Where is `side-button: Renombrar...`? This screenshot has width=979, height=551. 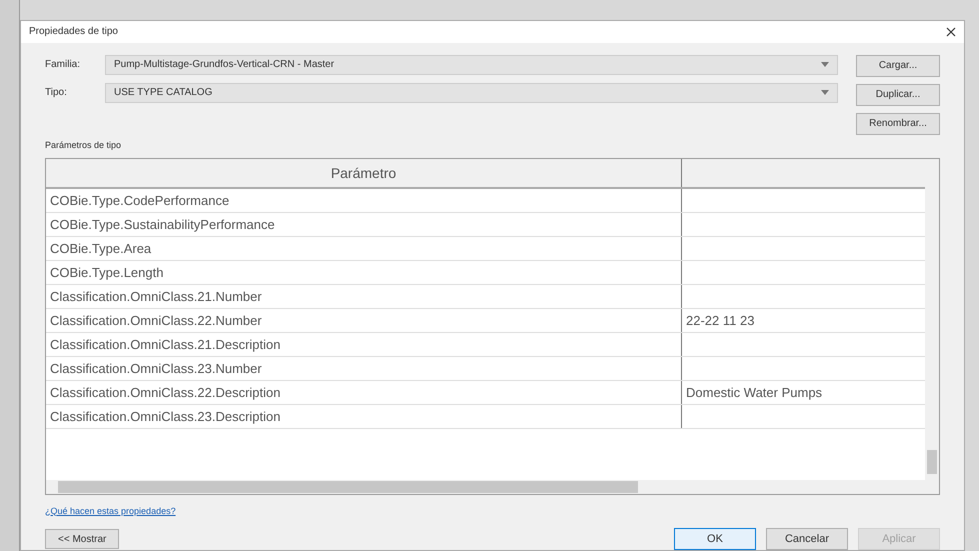
side-button: Renombrar... is located at coordinates (898, 123).